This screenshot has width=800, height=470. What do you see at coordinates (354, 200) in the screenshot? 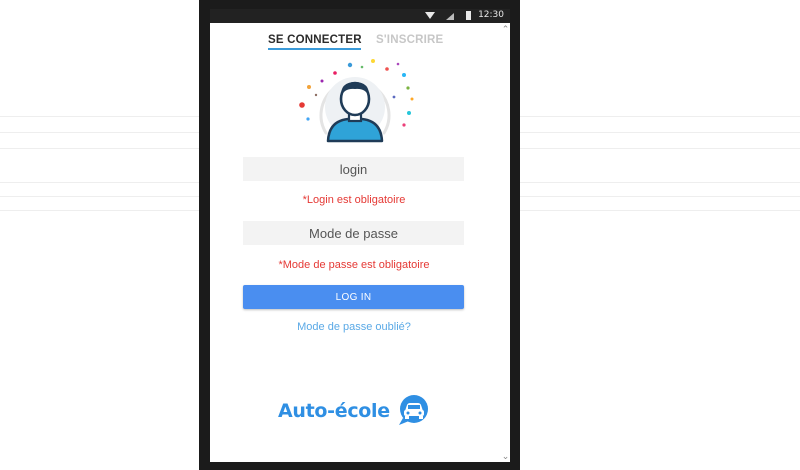
I see `login-error-message: *Login est obligatoire` at bounding box center [354, 200].